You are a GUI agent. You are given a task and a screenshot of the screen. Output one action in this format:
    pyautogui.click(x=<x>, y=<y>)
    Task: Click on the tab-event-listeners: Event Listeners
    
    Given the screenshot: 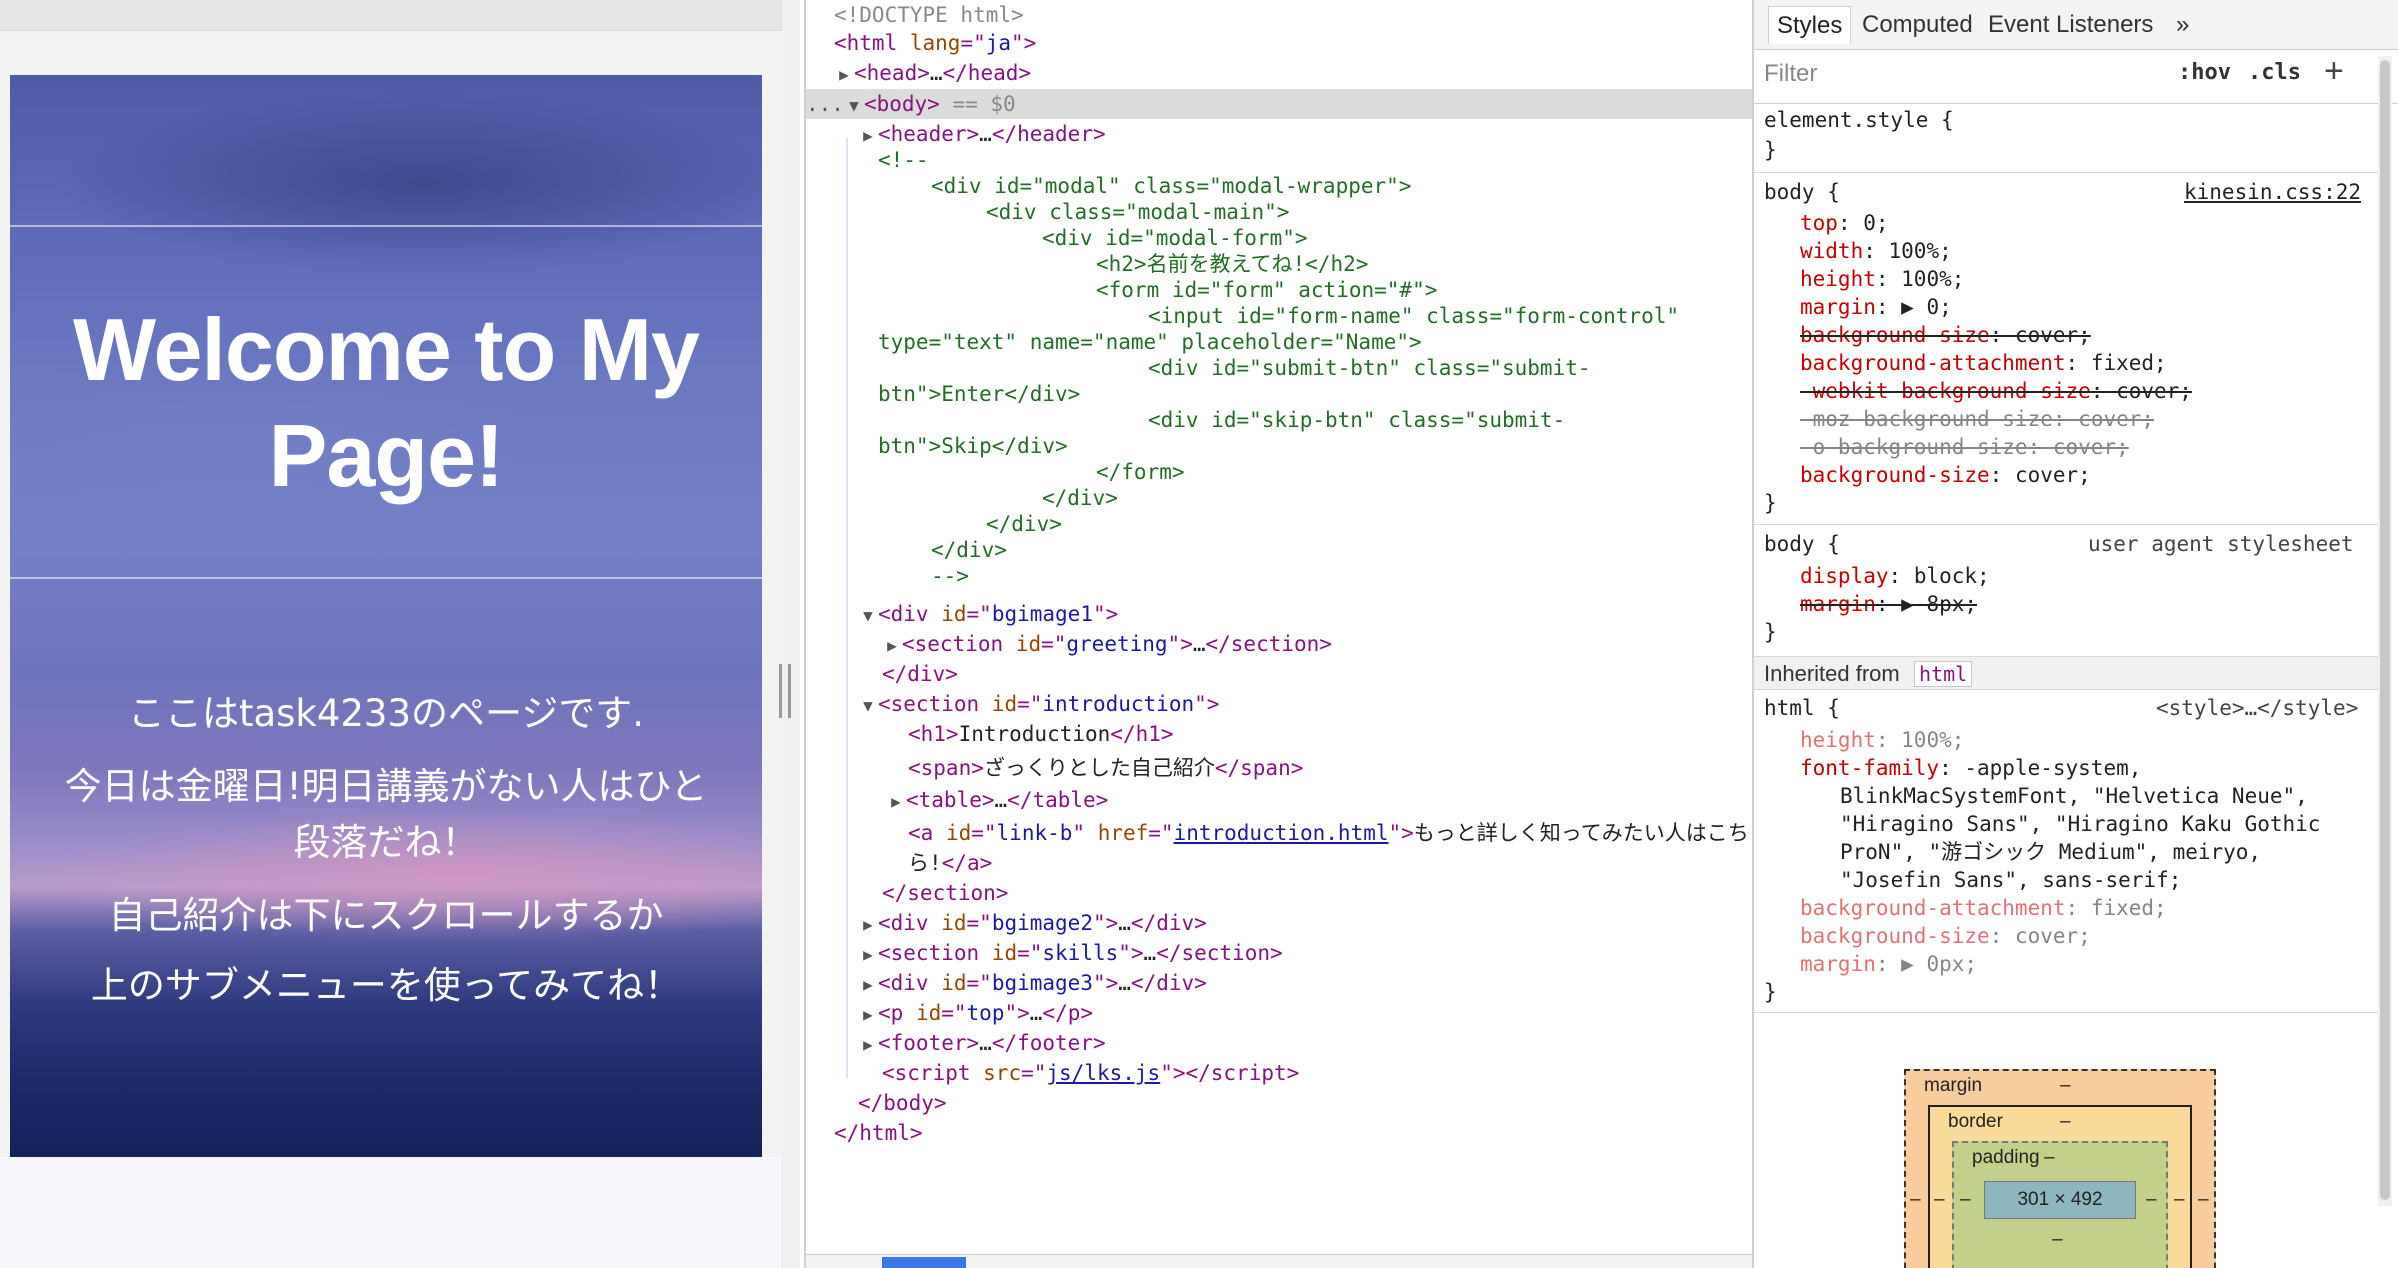 What is the action you would take?
    pyautogui.click(x=2070, y=25)
    